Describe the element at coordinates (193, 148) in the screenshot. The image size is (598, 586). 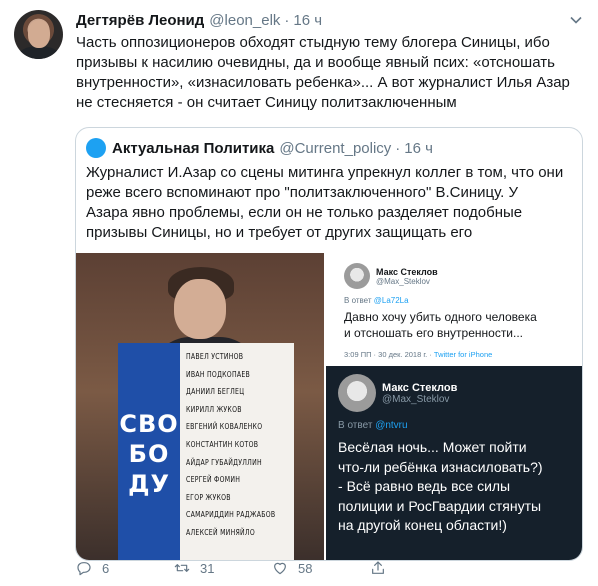
I see `quoted-author-name: Актуальная Политика` at that location.